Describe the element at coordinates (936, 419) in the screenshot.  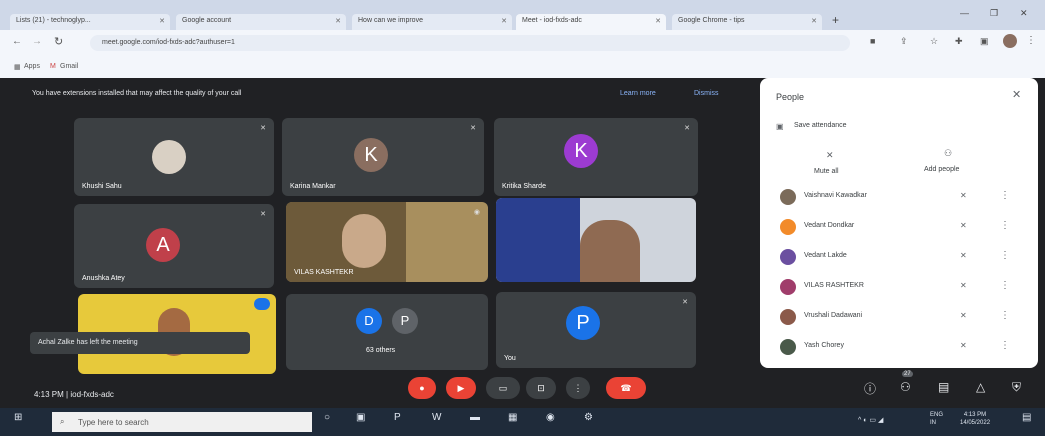
I see `language-indicator: ENG IN` at that location.